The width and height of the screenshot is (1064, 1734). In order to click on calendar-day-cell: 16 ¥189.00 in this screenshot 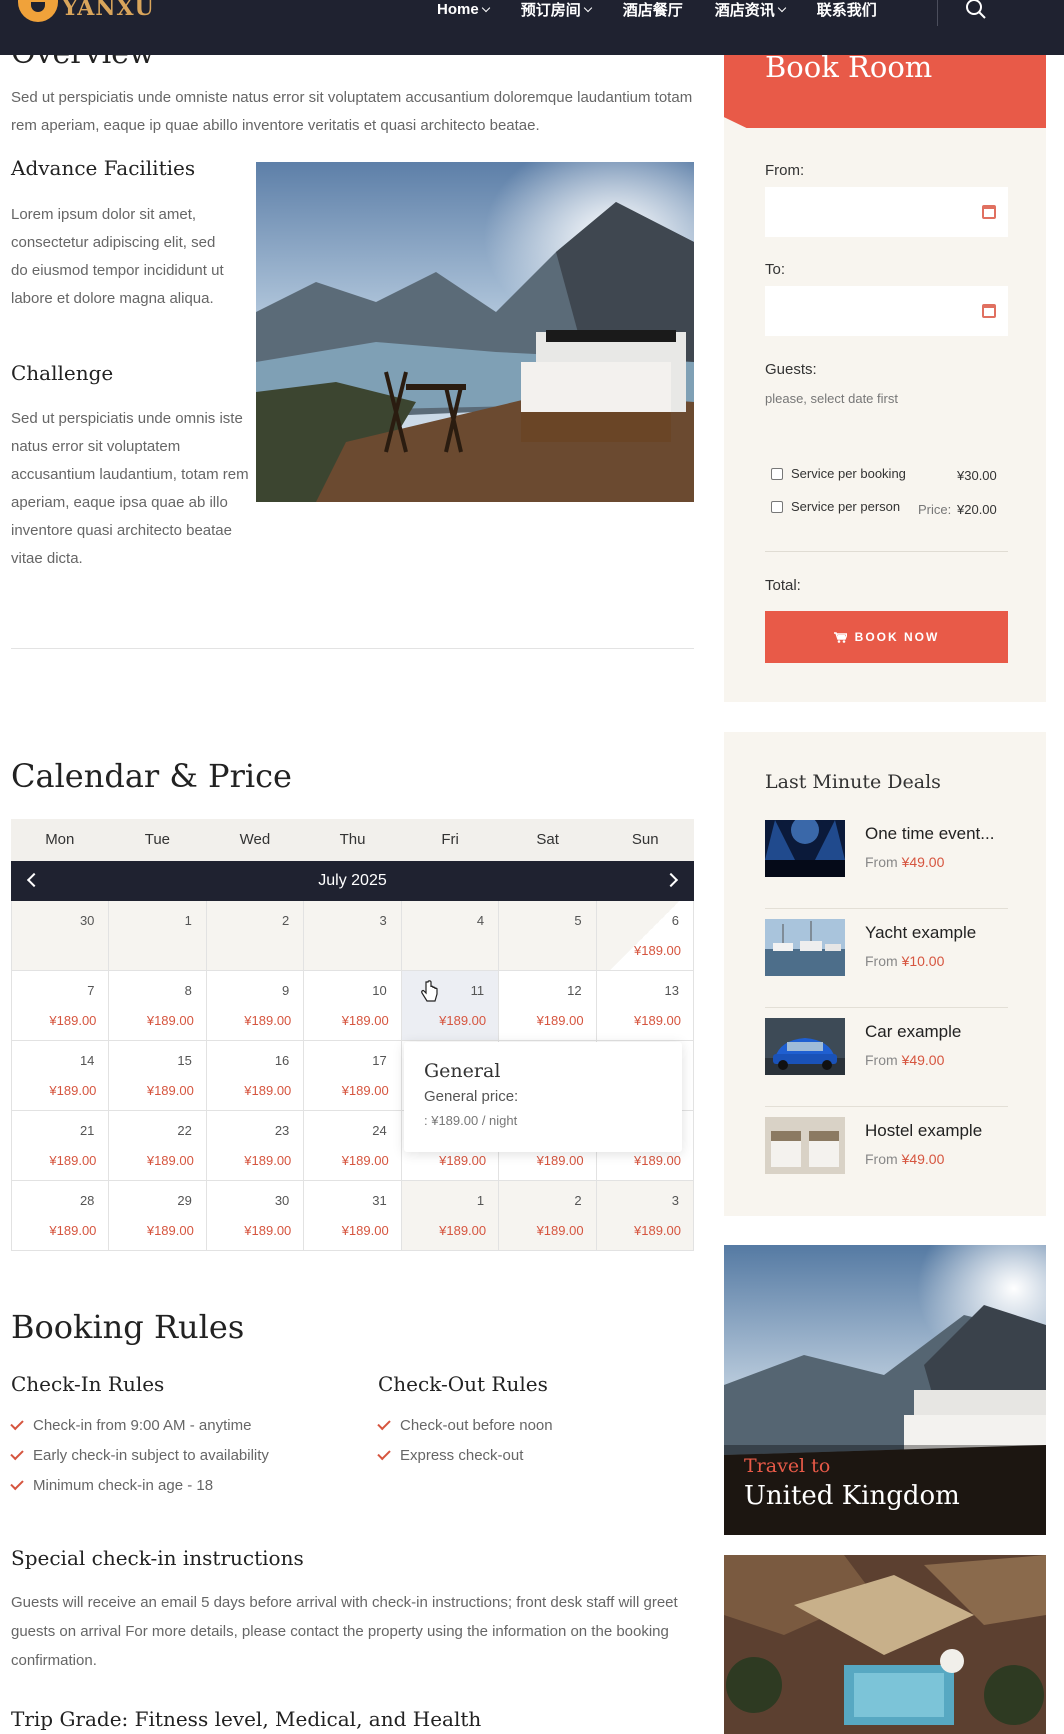, I will do `click(255, 1076)`.